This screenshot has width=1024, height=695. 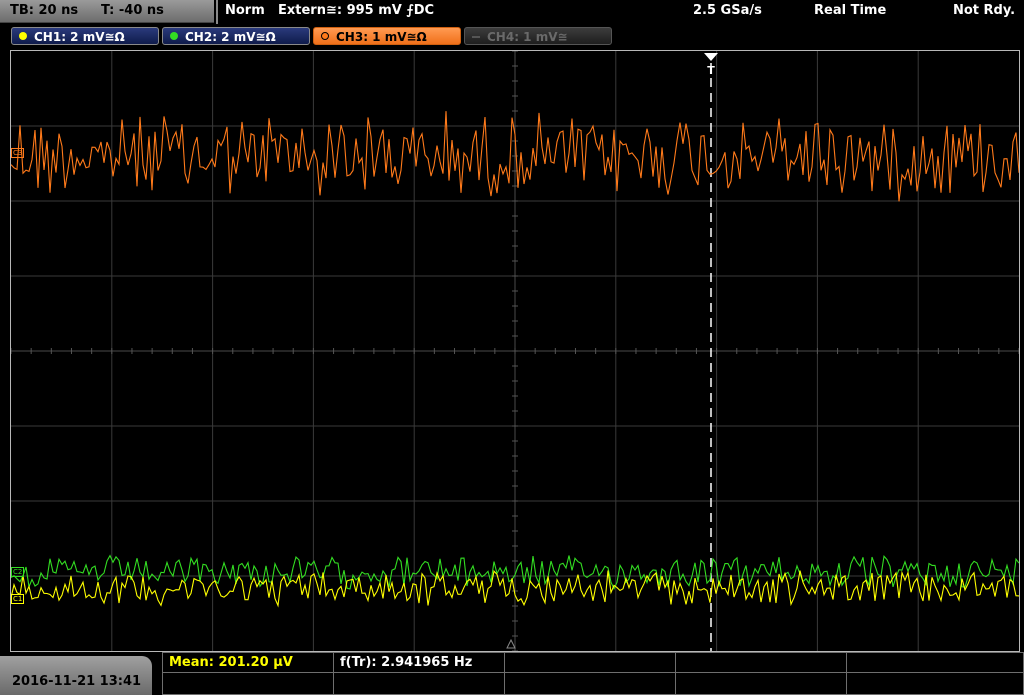 I want to click on measurement-table: Mean: 201.20 µV f(Tr): 2.941965 Hz, so click(x=593, y=673).